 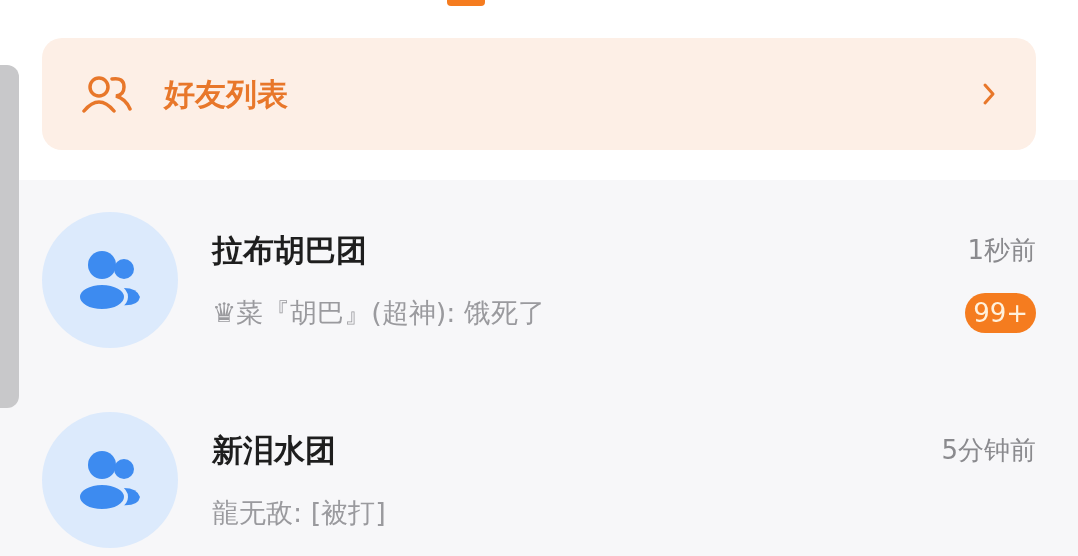 What do you see at coordinates (107, 94) in the screenshot?
I see `friends-icon` at bounding box center [107, 94].